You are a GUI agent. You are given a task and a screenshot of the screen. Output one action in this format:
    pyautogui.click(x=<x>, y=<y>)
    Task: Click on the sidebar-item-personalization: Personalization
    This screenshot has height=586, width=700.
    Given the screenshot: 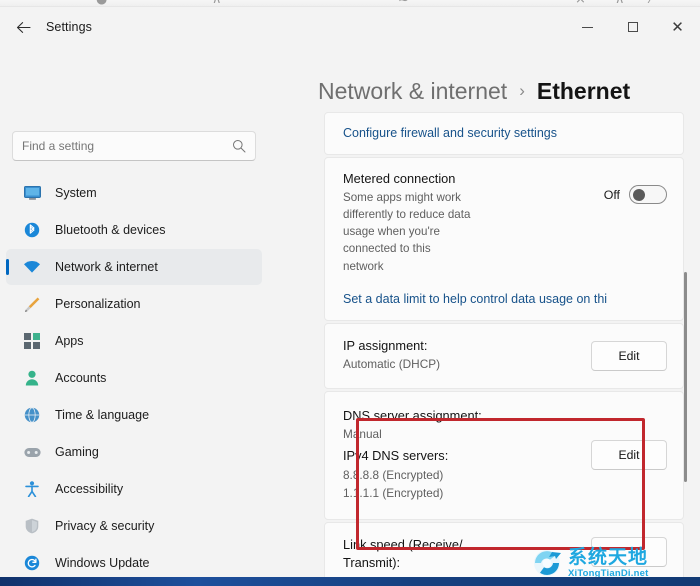 What is the action you would take?
    pyautogui.click(x=134, y=304)
    